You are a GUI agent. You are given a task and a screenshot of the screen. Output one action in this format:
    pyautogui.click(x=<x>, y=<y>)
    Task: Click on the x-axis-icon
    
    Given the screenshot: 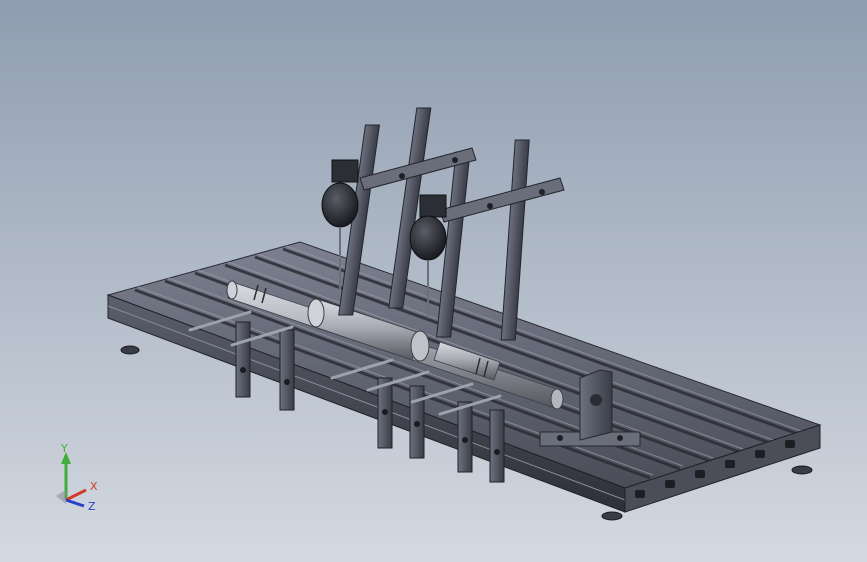 What is the action you would take?
    pyautogui.click(x=76, y=495)
    